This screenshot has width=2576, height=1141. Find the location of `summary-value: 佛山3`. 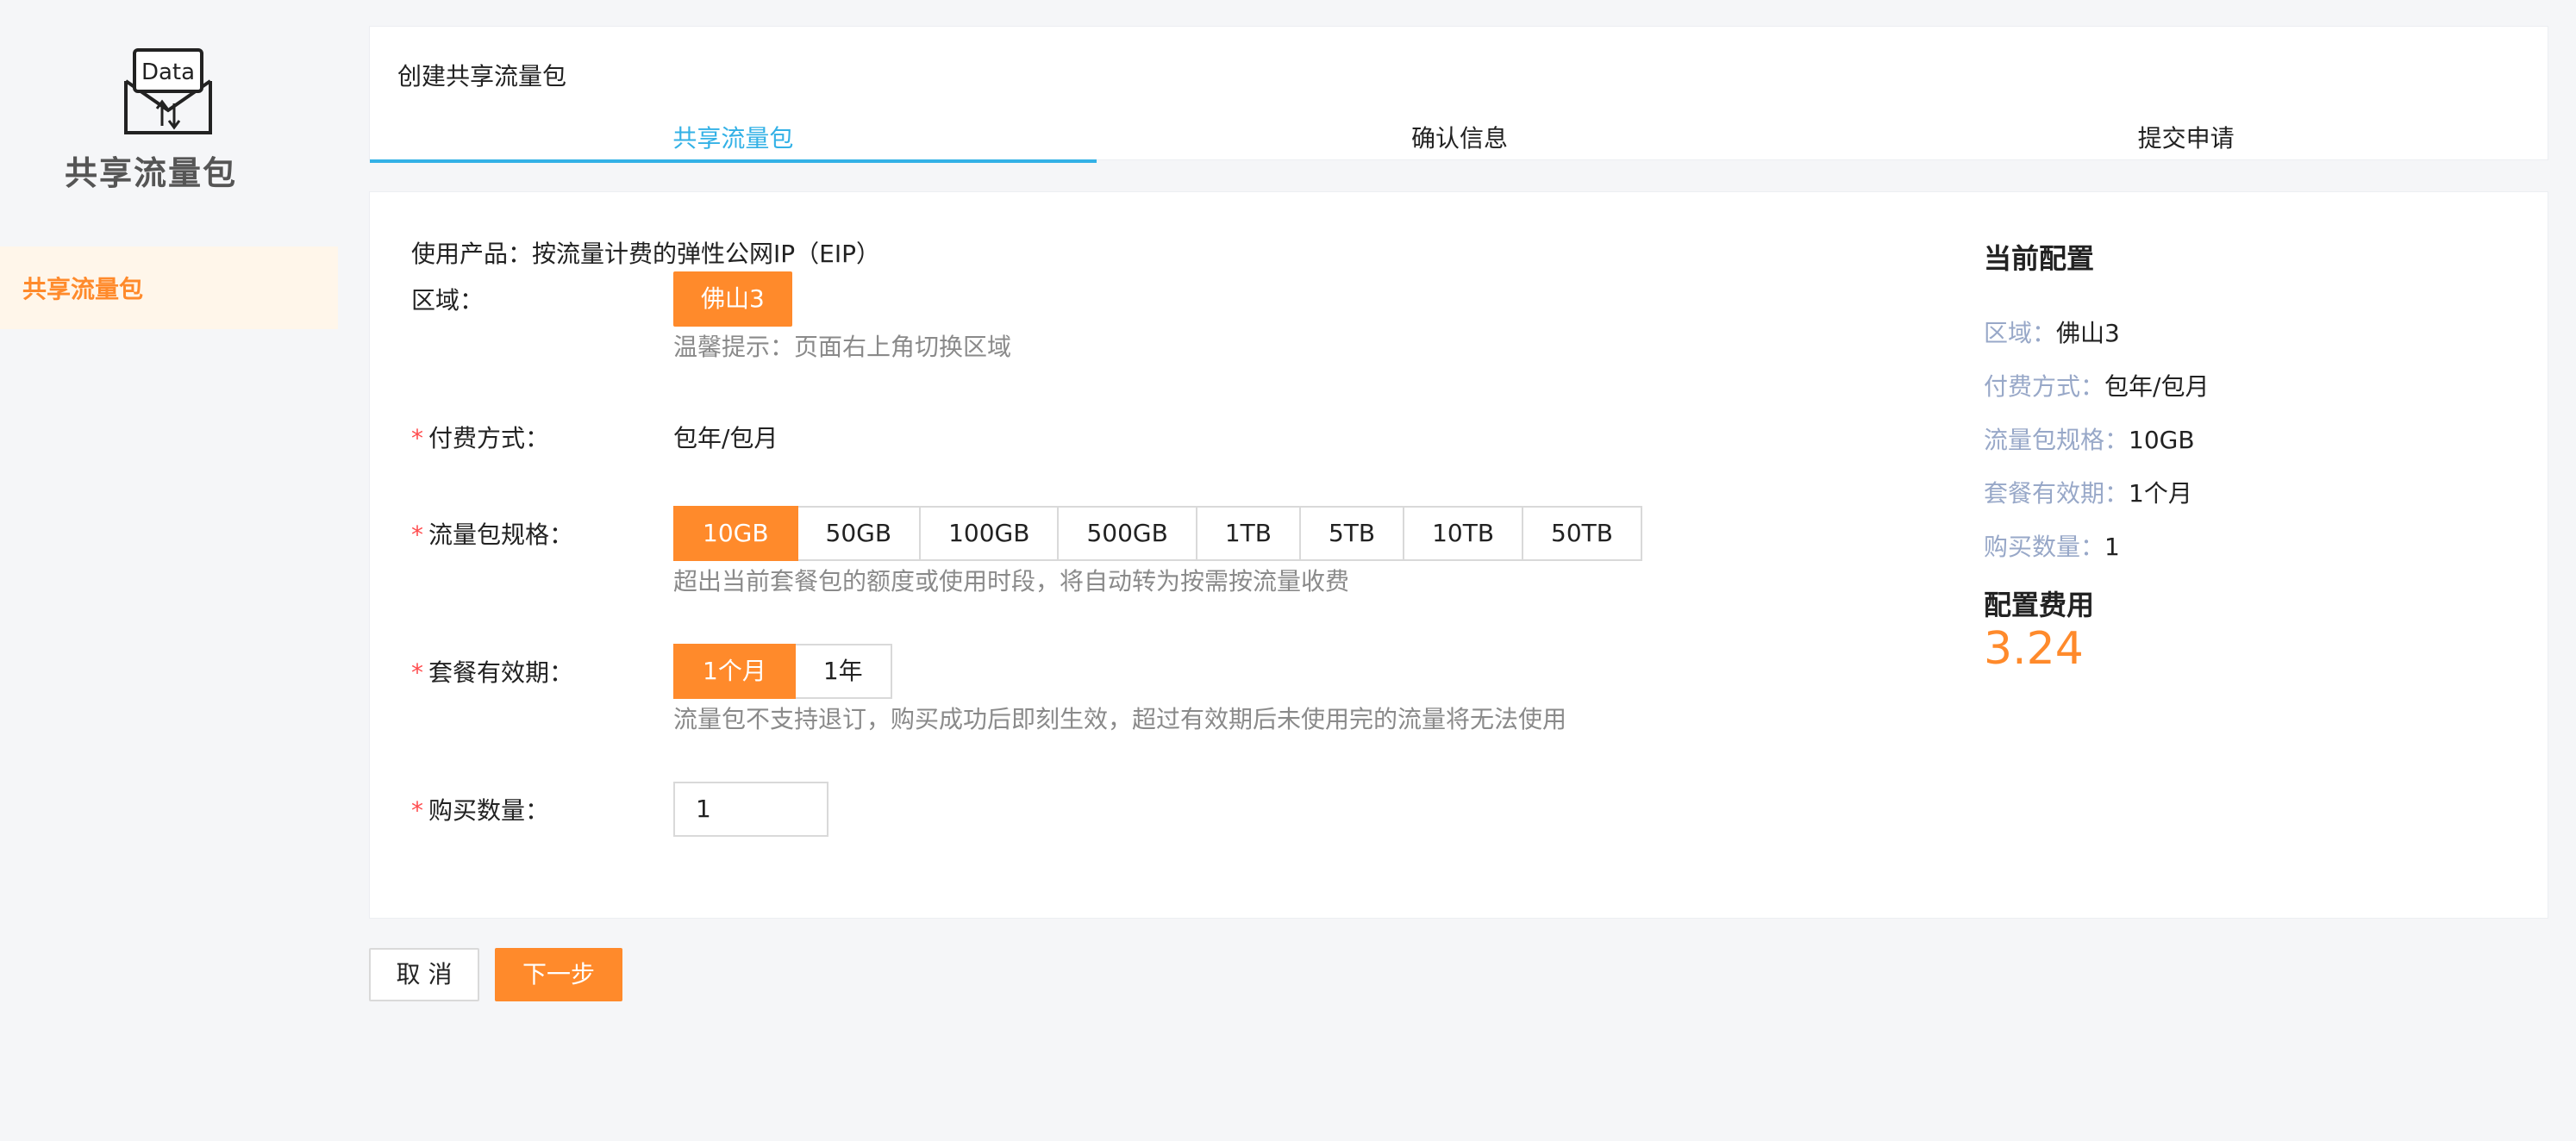

summary-value: 佛山3 is located at coordinates (2088, 333).